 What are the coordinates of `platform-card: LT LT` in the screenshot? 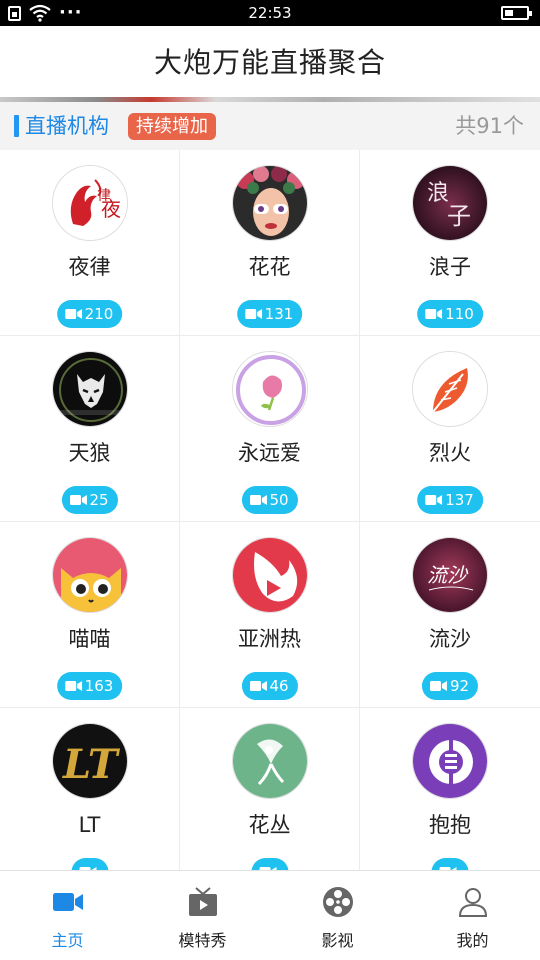 It's located at (90, 789).